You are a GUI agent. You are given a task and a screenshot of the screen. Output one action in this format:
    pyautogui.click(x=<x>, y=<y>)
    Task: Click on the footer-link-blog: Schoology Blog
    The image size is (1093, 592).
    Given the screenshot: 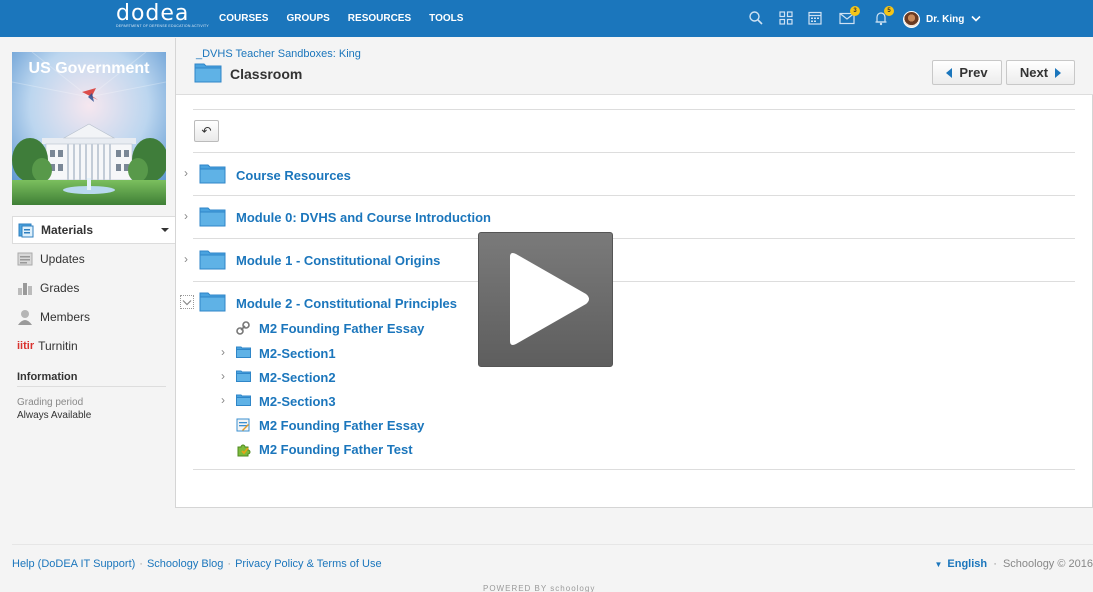 What is the action you would take?
    pyautogui.click(x=185, y=564)
    